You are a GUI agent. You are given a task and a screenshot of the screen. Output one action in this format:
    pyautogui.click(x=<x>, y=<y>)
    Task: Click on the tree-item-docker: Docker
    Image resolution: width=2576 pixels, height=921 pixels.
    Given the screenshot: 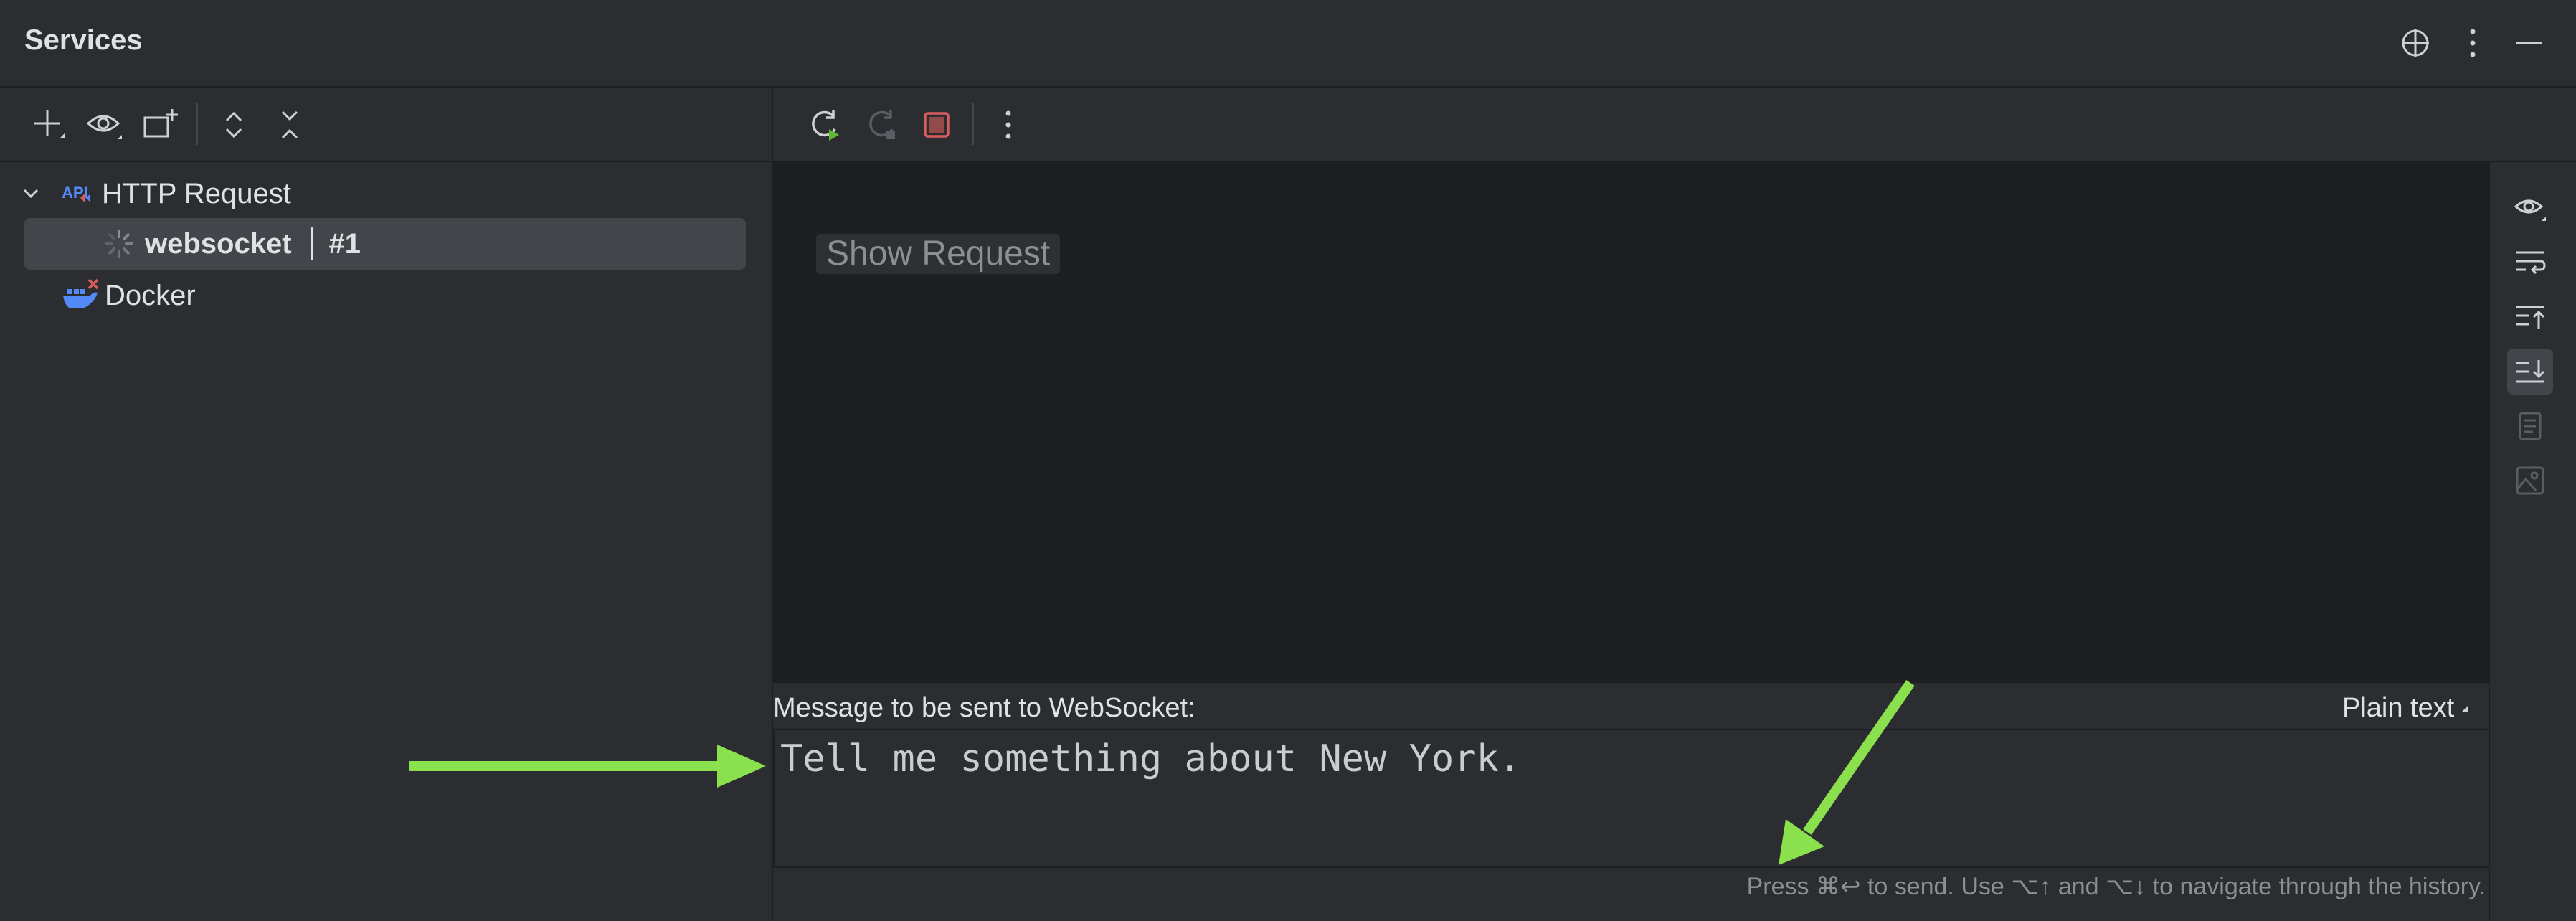 What is the action you would take?
    pyautogui.click(x=129, y=295)
    